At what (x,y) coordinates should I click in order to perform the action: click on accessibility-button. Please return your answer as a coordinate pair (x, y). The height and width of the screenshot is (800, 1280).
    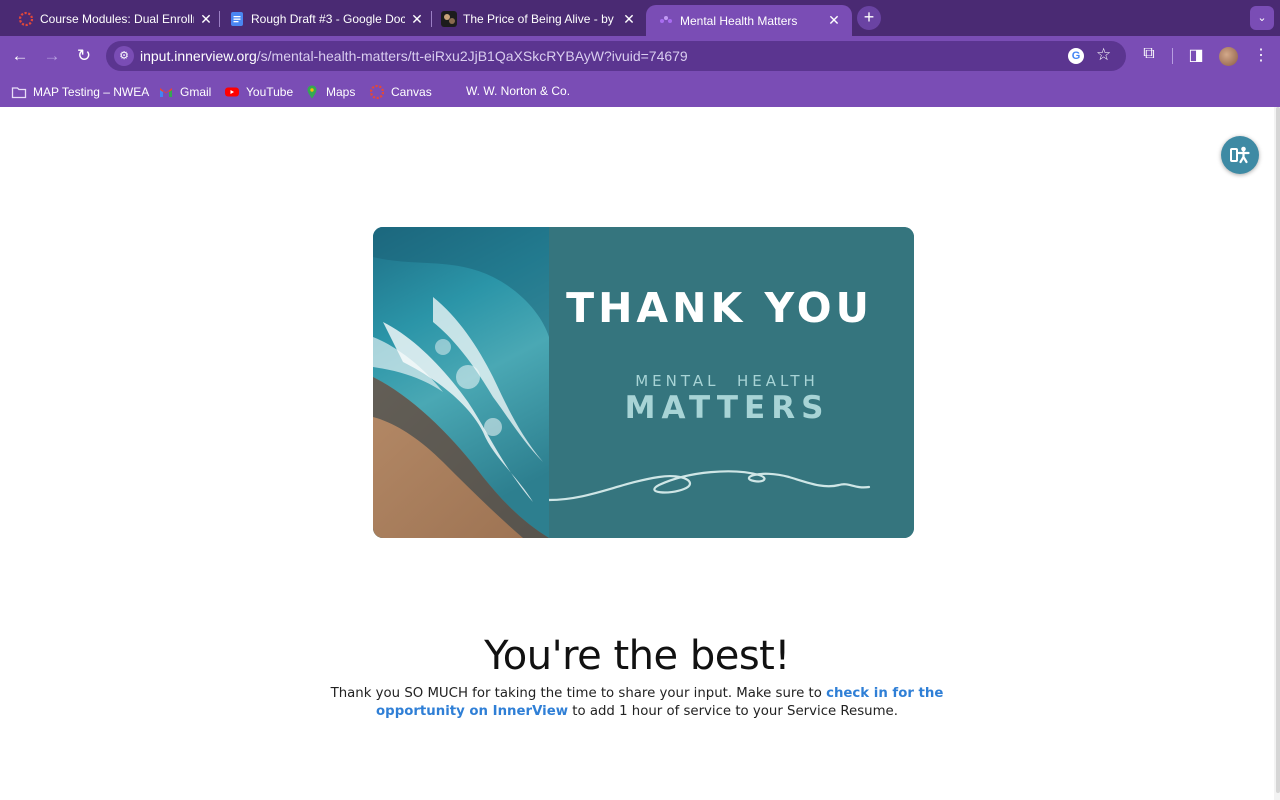
    Looking at the image, I should click on (1240, 155).